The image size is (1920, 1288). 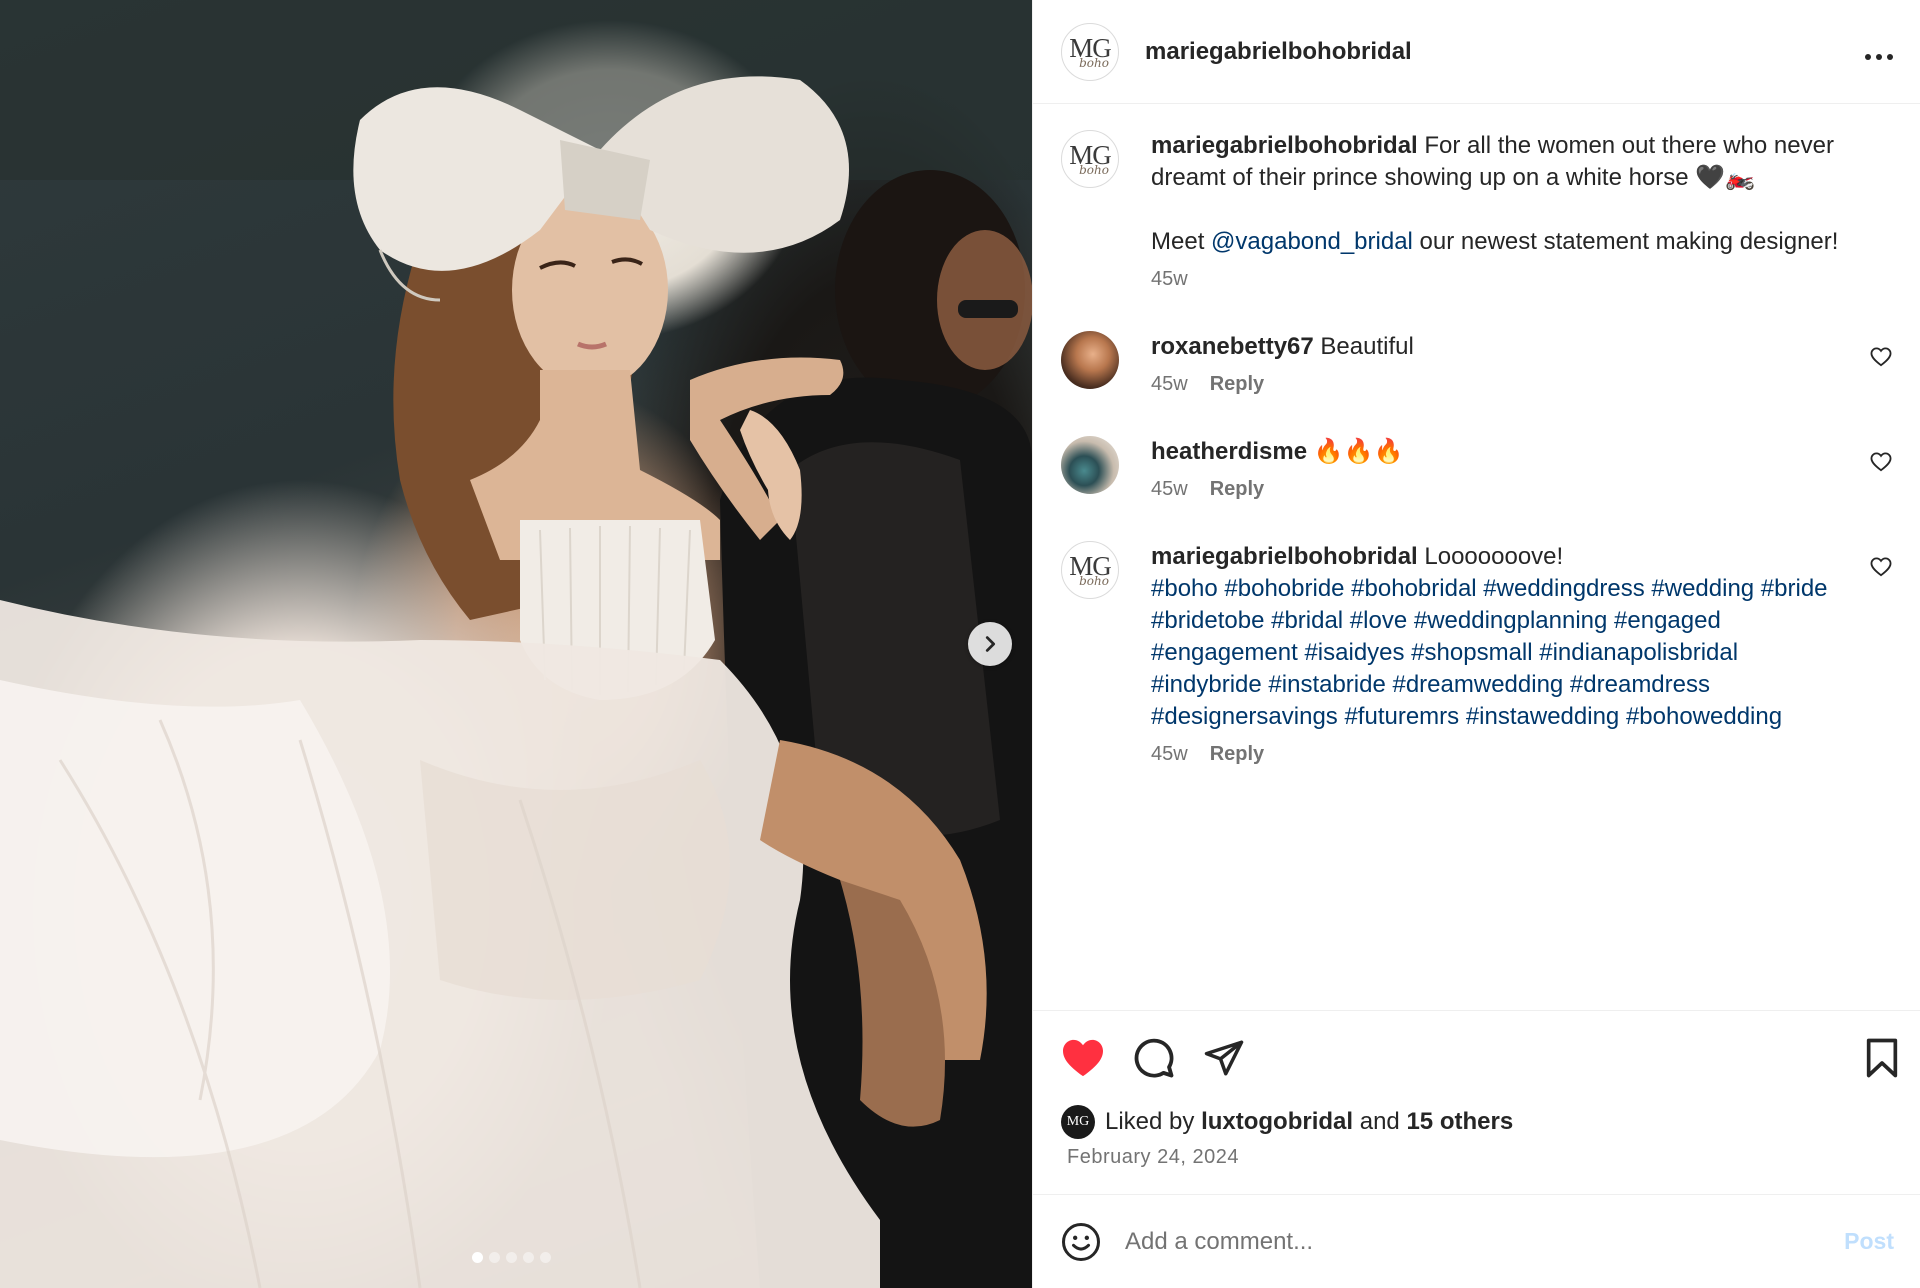 I want to click on caption-username: mariegabrielbohobridal, so click(x=1284, y=145).